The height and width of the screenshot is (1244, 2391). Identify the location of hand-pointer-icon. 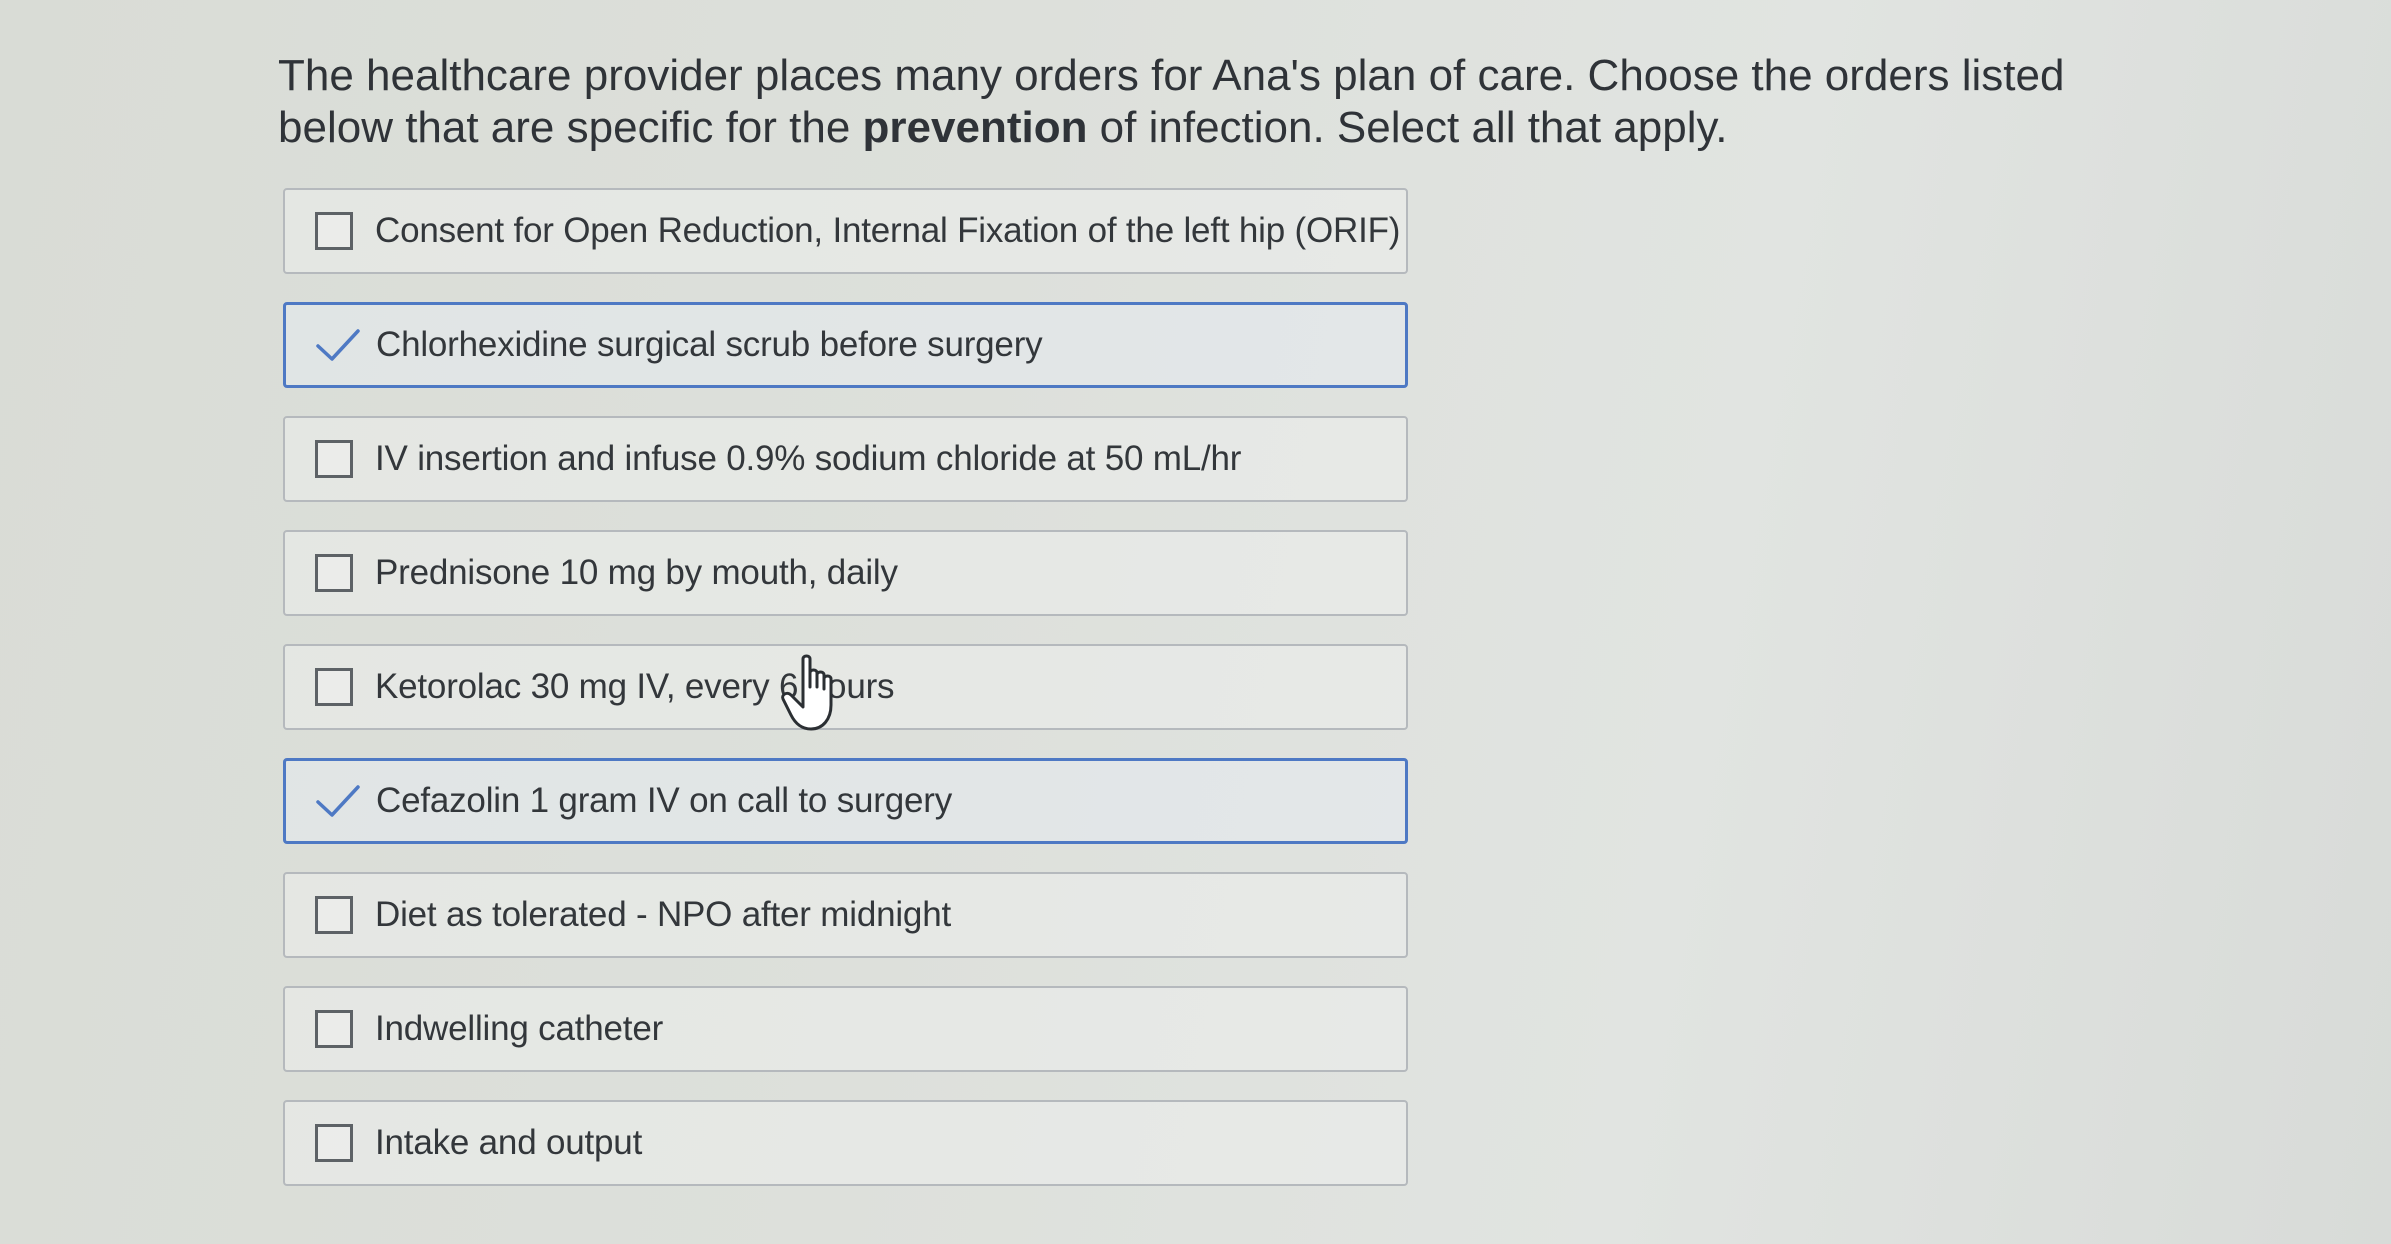
(807, 692).